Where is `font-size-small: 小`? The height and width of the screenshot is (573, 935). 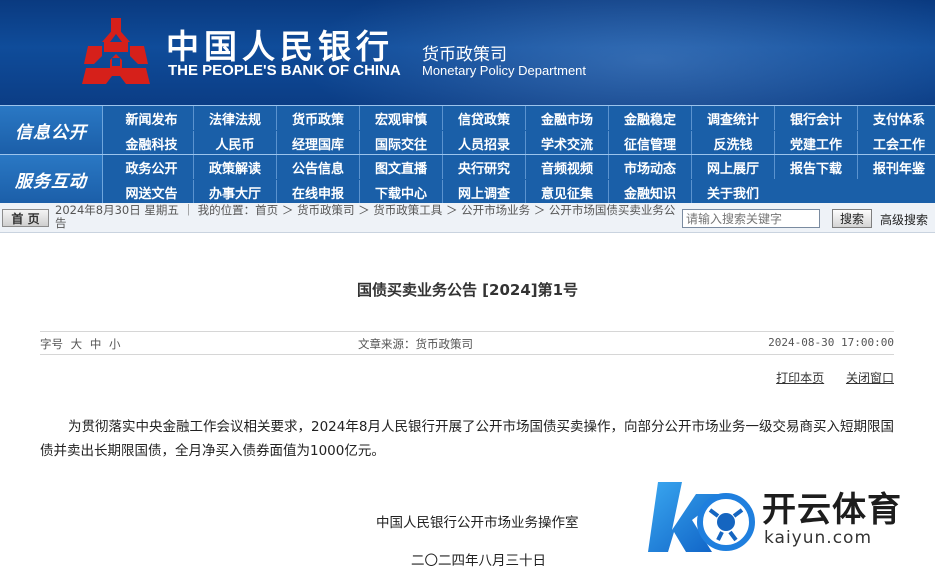
font-size-small: 小 is located at coordinates (115, 344).